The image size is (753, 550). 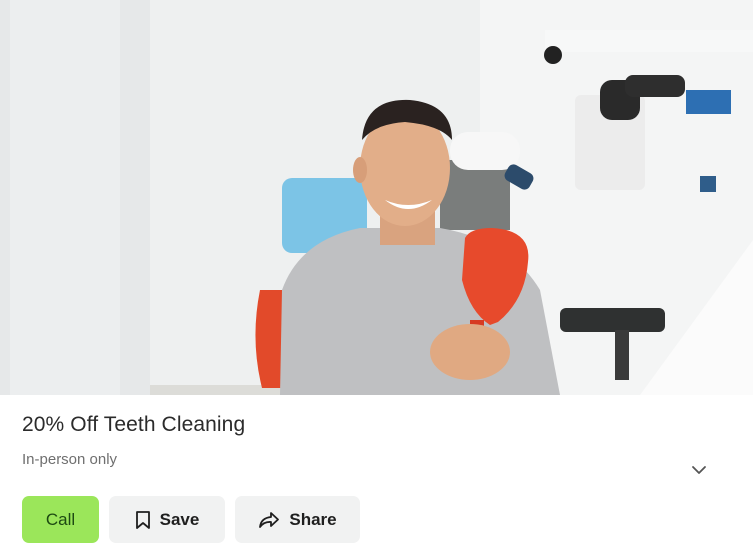 I want to click on call-button-label: Call, so click(x=60, y=519).